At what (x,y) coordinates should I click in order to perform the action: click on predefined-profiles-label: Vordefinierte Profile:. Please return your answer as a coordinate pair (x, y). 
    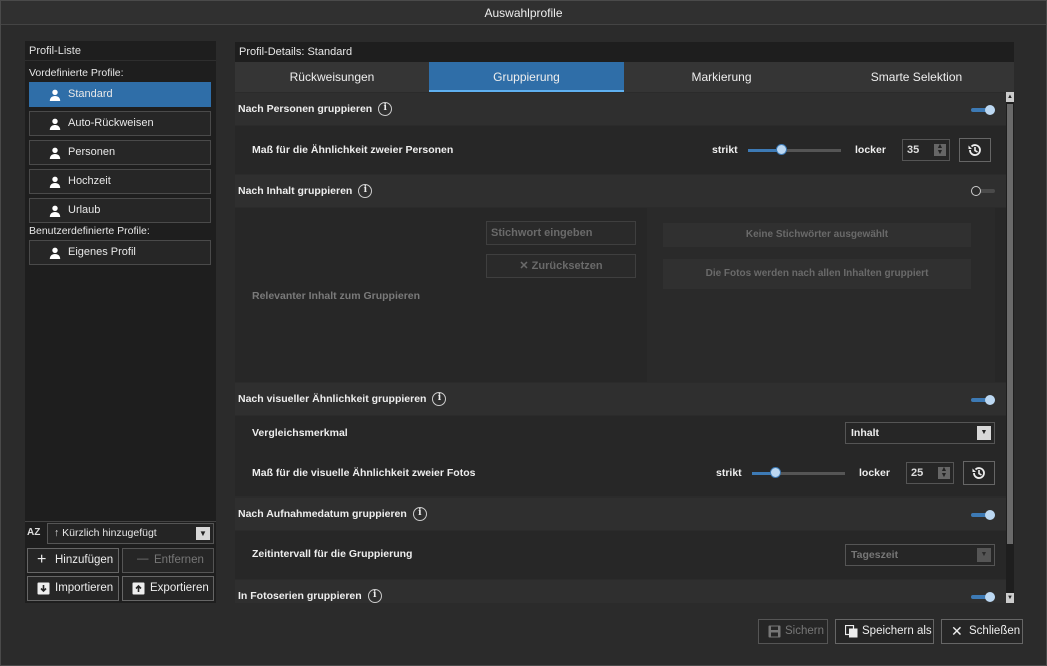
    Looking at the image, I should click on (76, 73).